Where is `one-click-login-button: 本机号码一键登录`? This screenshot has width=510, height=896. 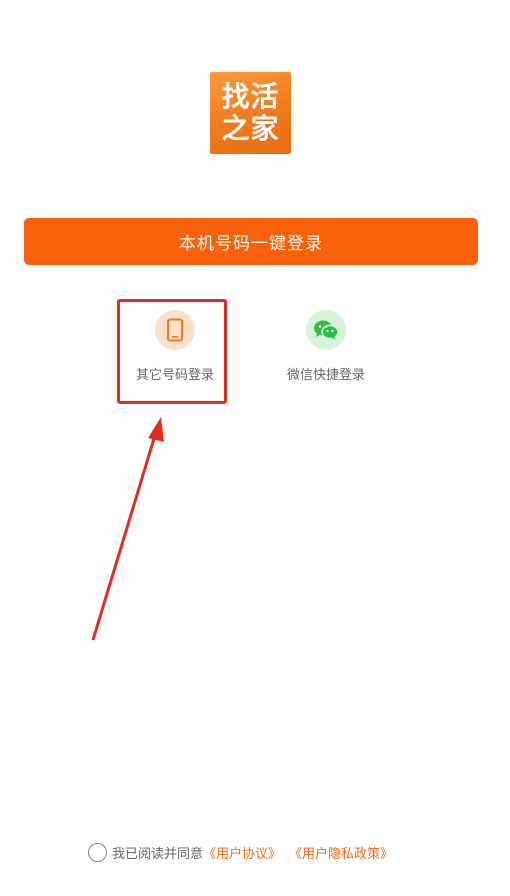
one-click-login-button: 本机号码一键登录 is located at coordinates (251, 241).